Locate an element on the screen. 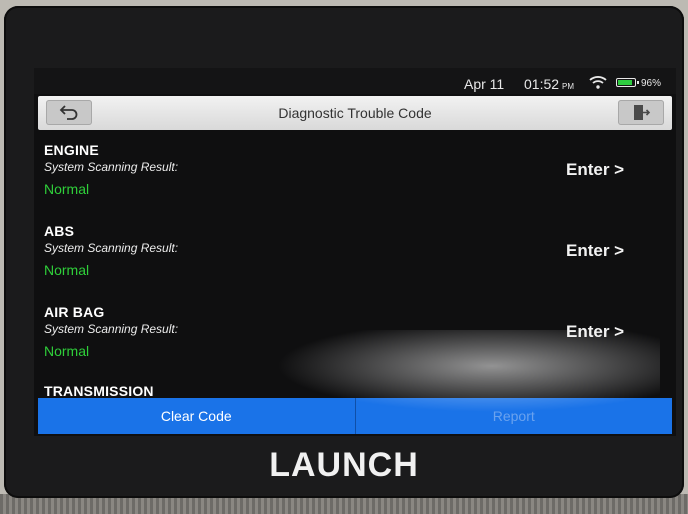 Image resolution: width=688 pixels, height=514 pixels. status-date: Apr 11 is located at coordinates (484, 84).